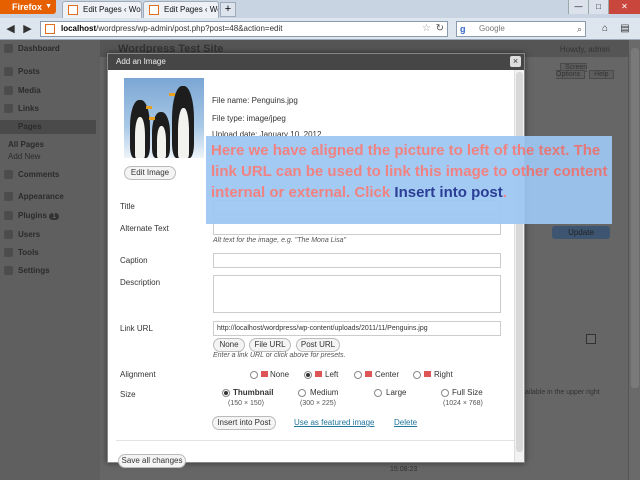 The width and height of the screenshot is (640, 480). I want to click on tools-icon, so click(8, 252).